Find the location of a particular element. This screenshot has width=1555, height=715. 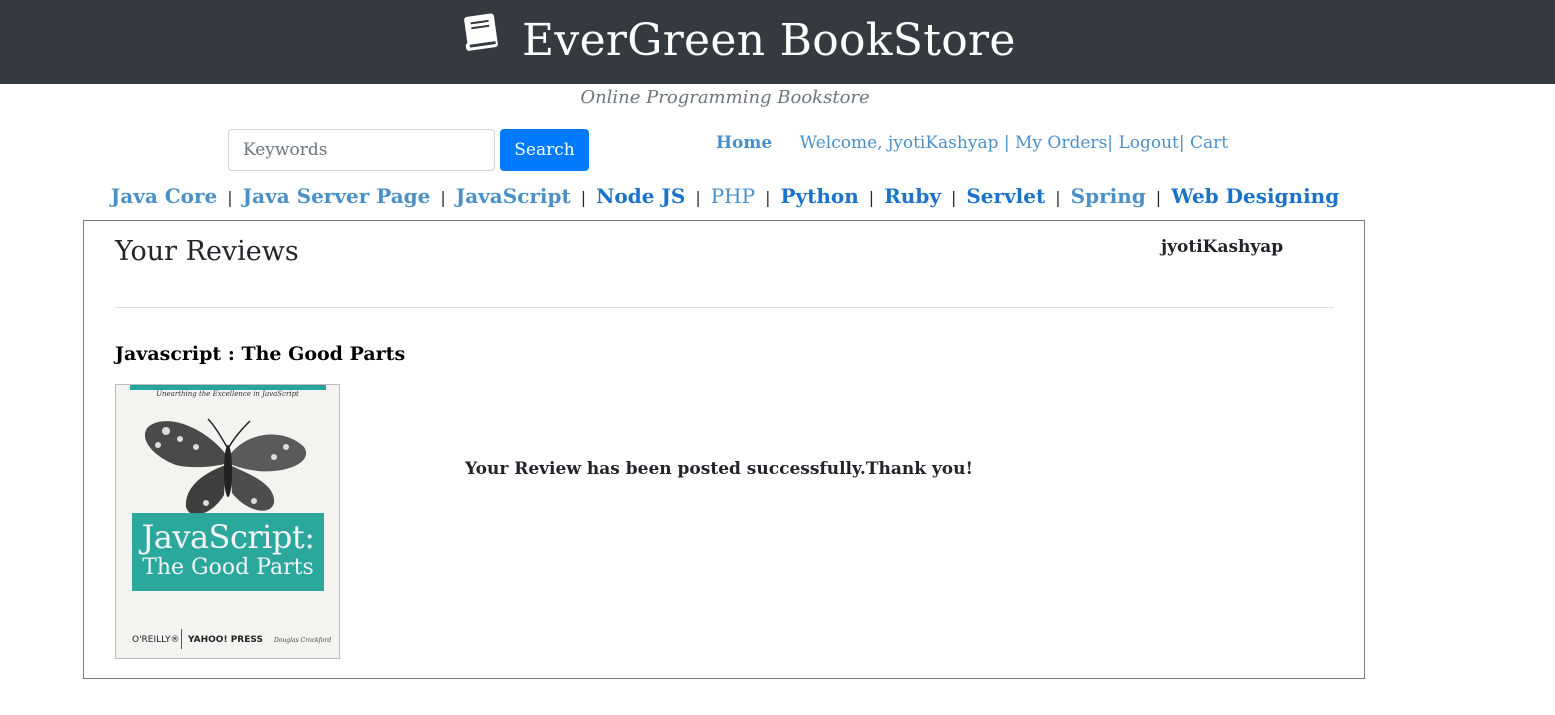

cover-author: Douglas Crockford is located at coordinates (303, 640).